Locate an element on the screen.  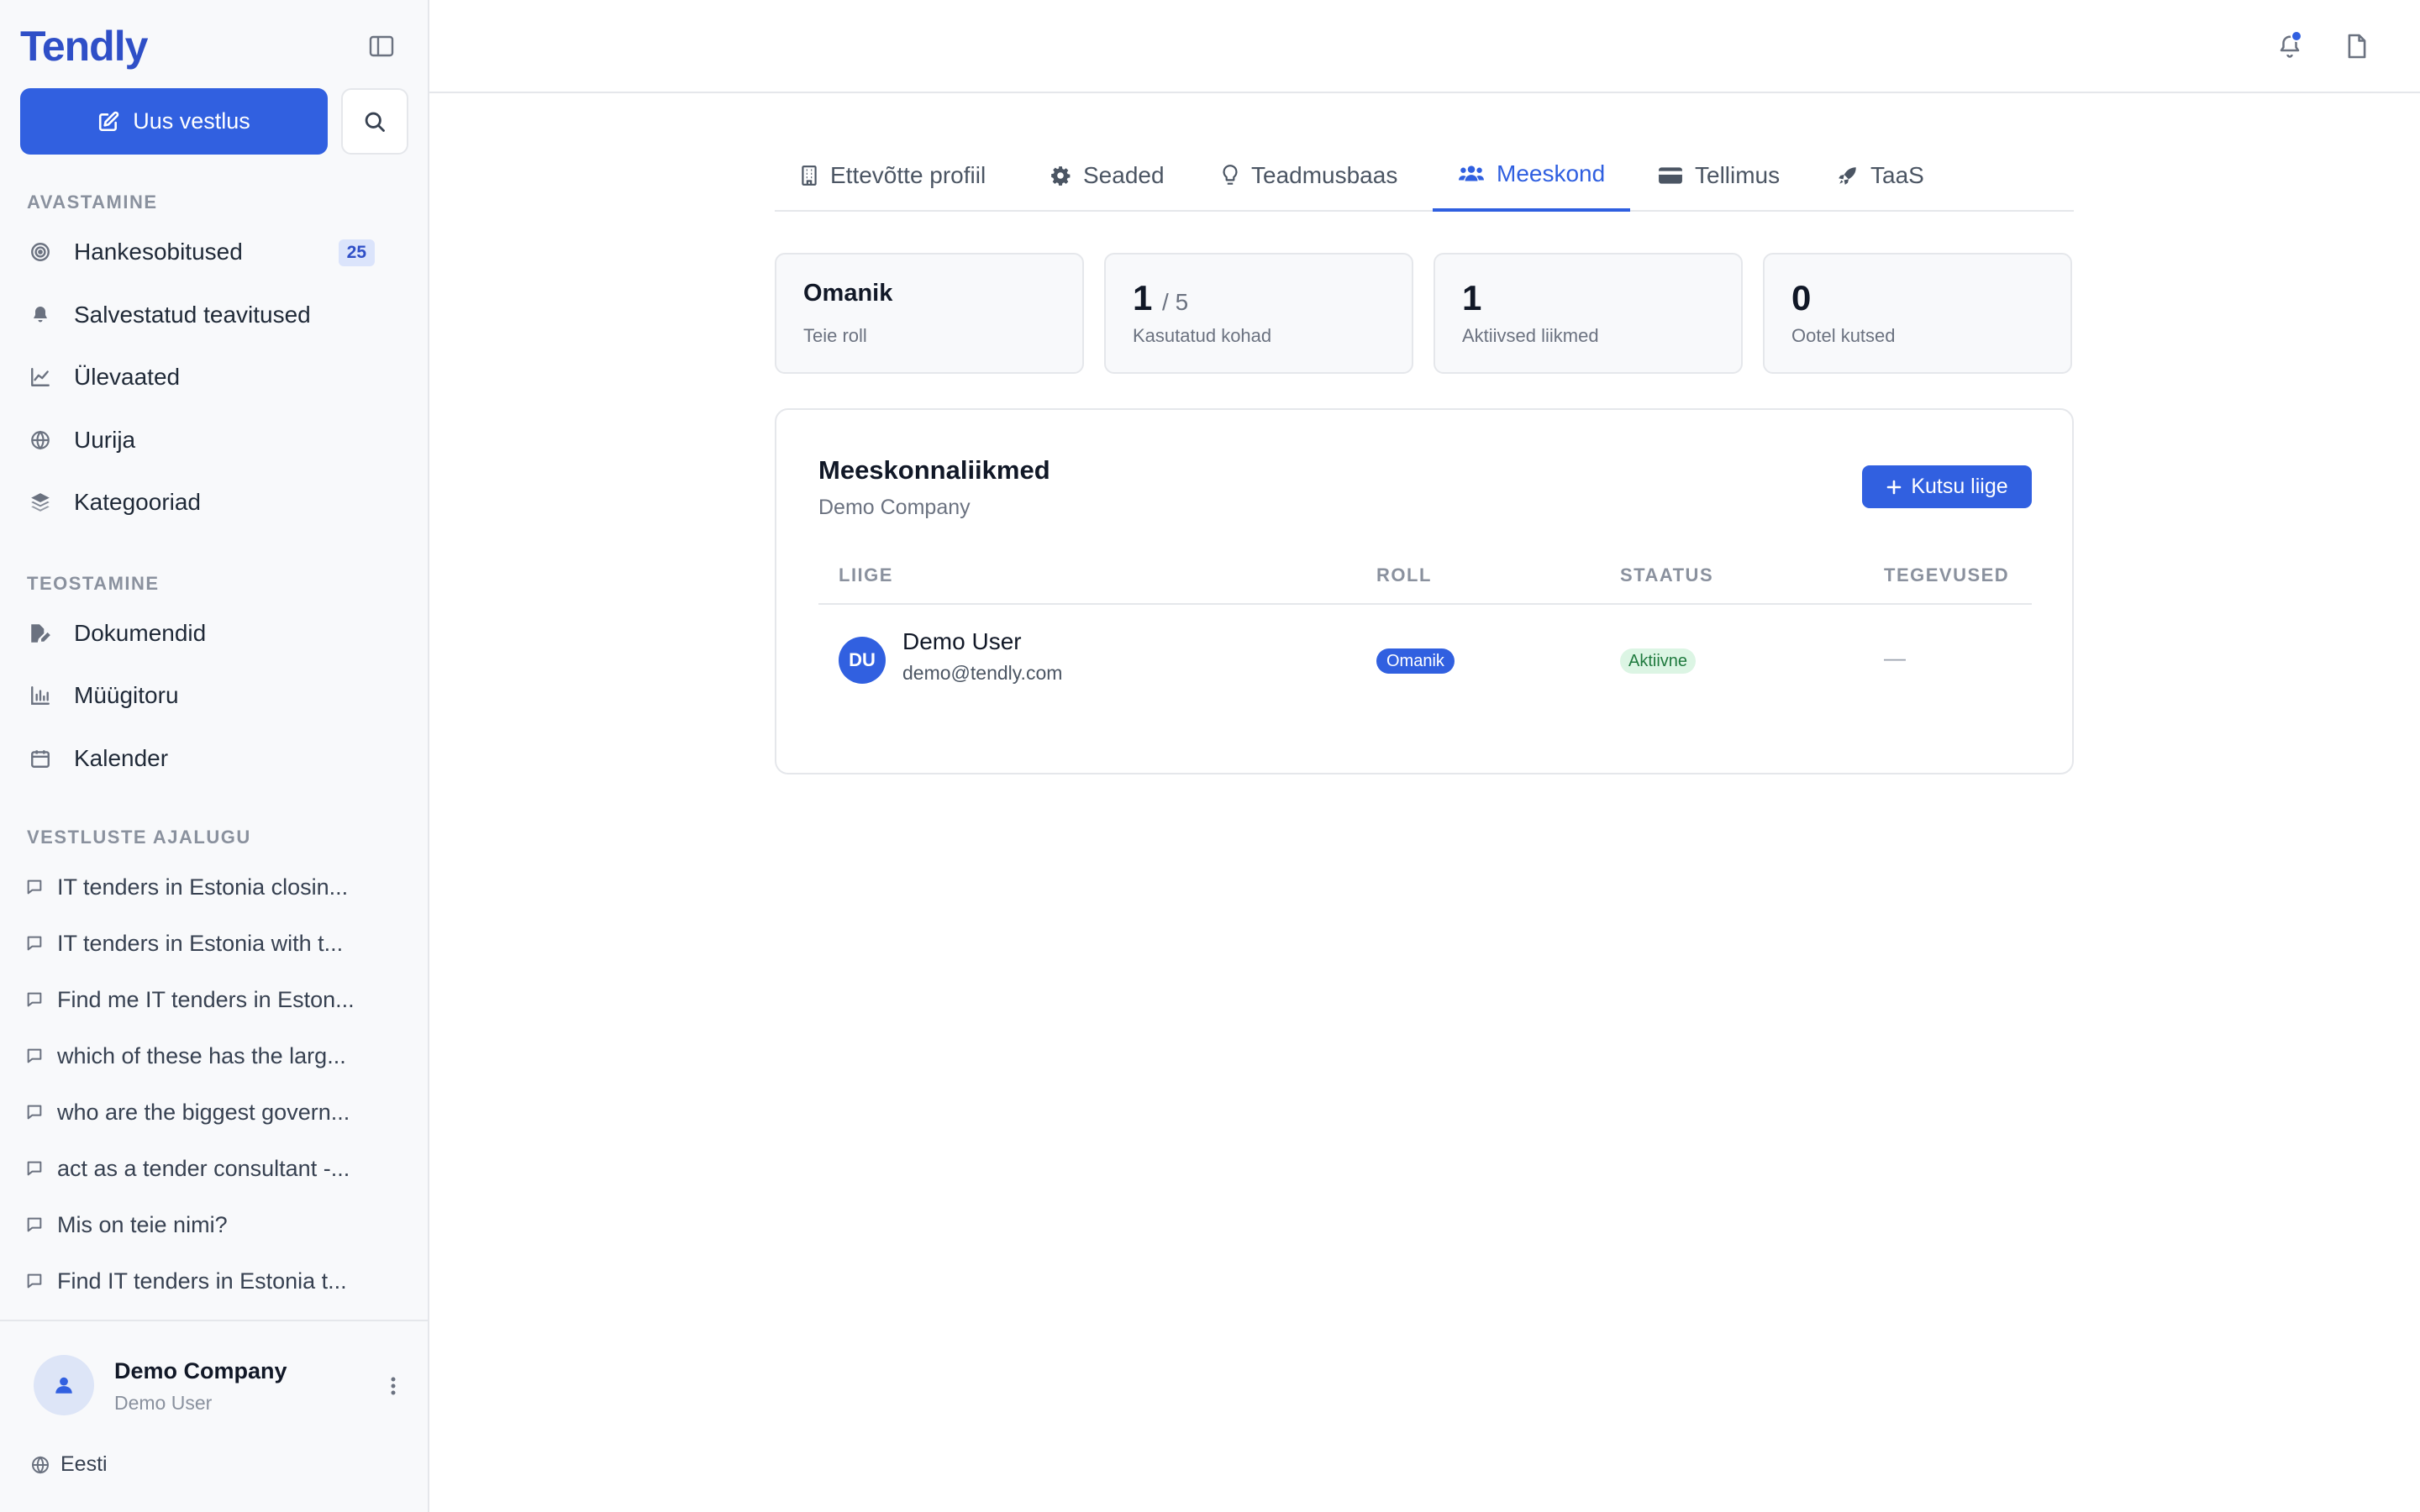
stat-label: Aktiivsed liikmed is located at coordinates (1530, 335).